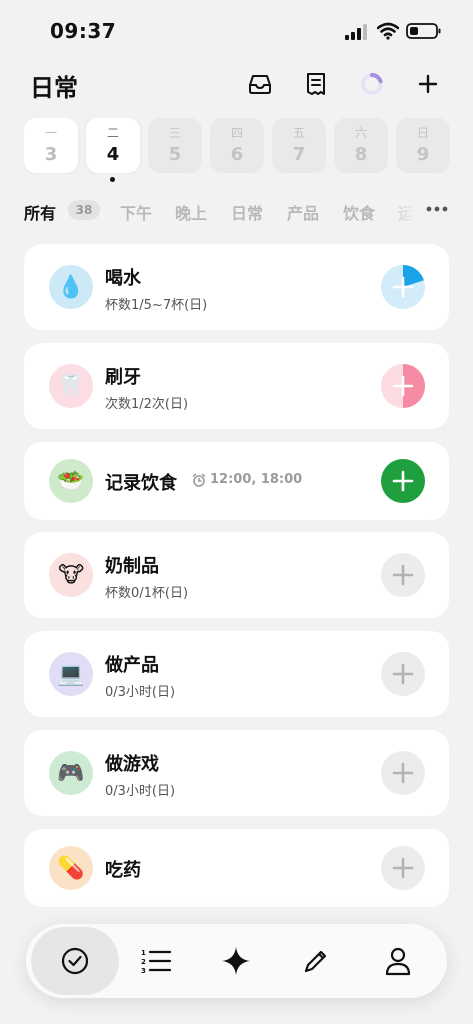 The width and height of the screenshot is (473, 1024). What do you see at coordinates (112, 133) in the screenshot?
I see `date-weekday: 二` at bounding box center [112, 133].